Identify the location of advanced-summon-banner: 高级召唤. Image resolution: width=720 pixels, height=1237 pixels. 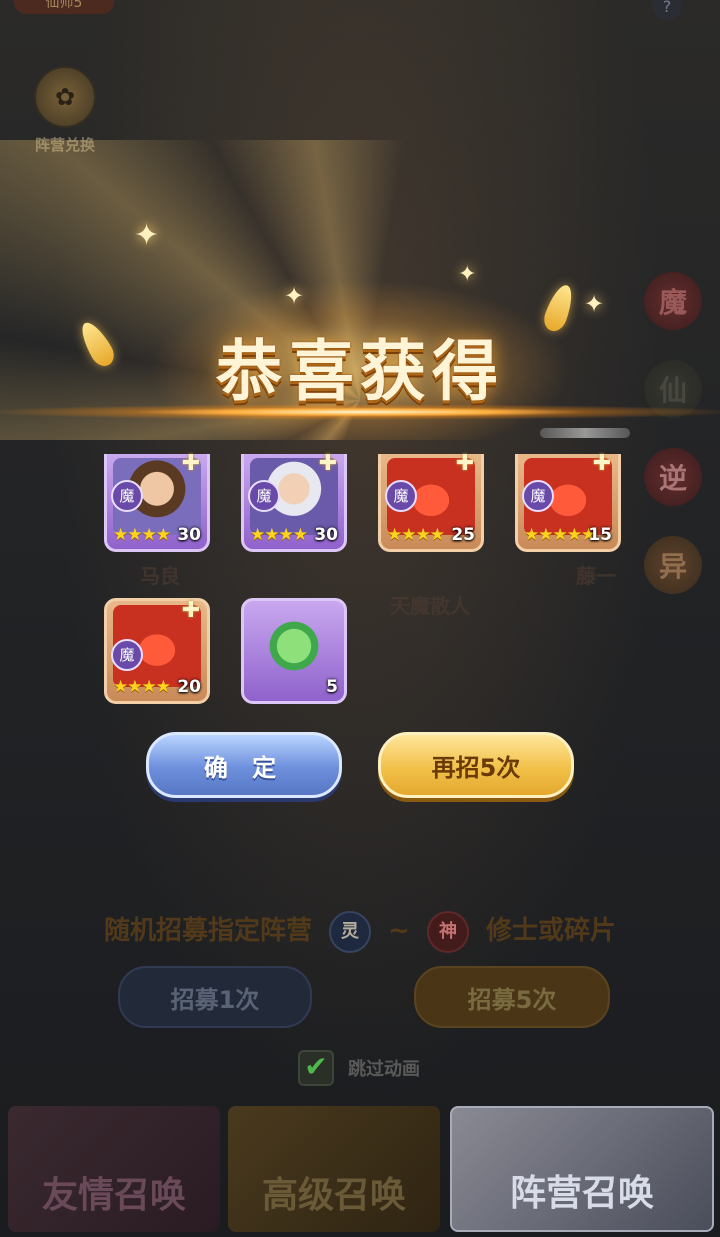
(334, 1169).